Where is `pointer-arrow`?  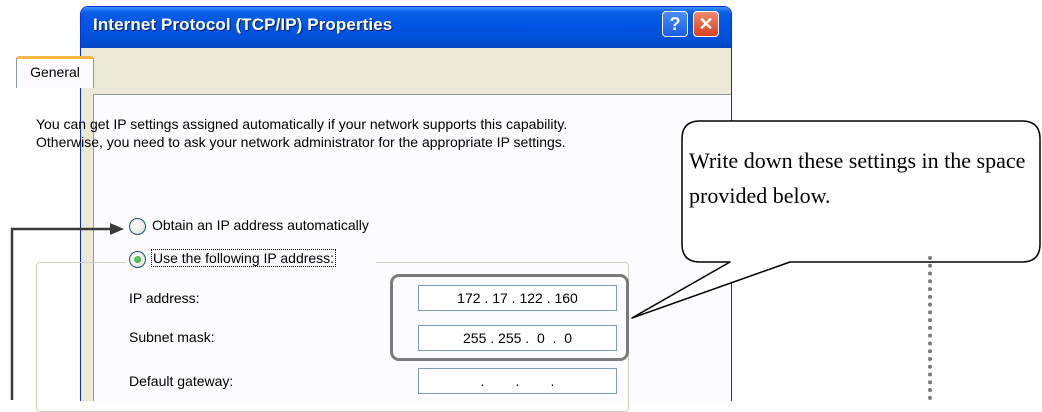
pointer-arrow is located at coordinates (67, 311).